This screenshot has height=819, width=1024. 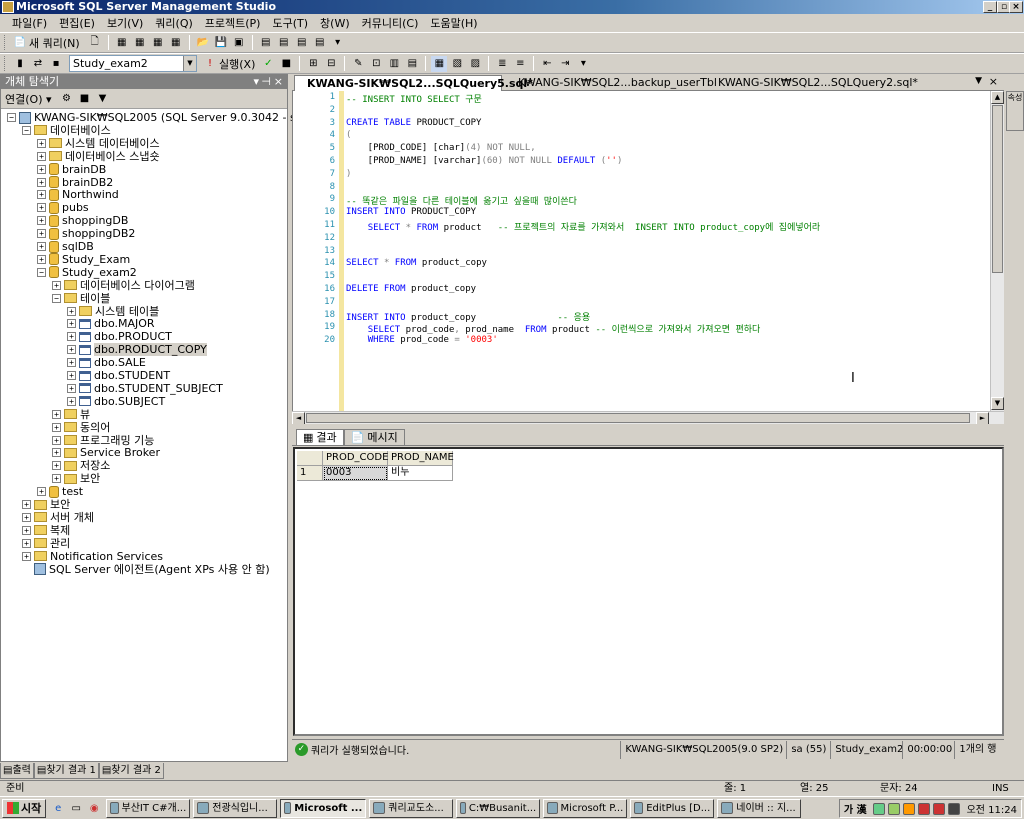 I want to click on menu-item: 파일(F), so click(x=29, y=23).